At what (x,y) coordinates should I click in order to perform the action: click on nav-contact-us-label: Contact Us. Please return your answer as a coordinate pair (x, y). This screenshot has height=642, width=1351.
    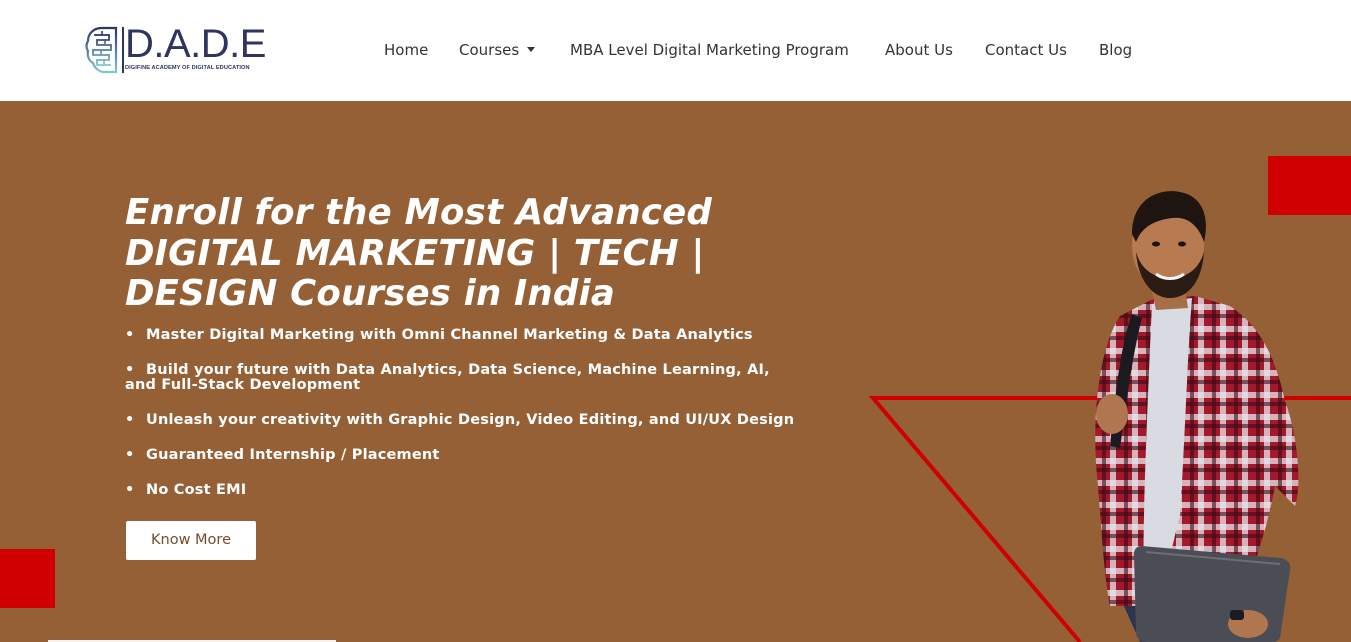
    Looking at the image, I should click on (1026, 50).